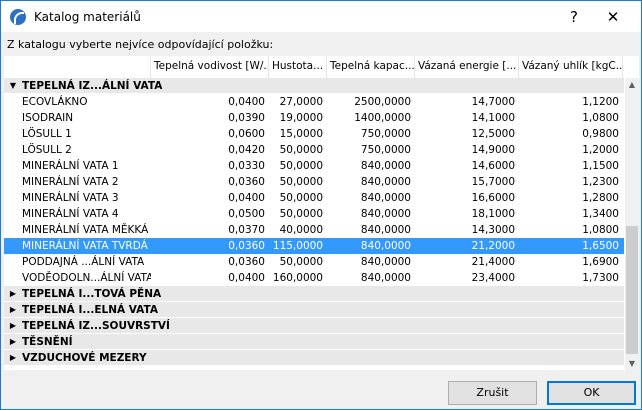  What do you see at coordinates (600, 102) in the screenshot?
I see `table-cell: 1,1200` at bounding box center [600, 102].